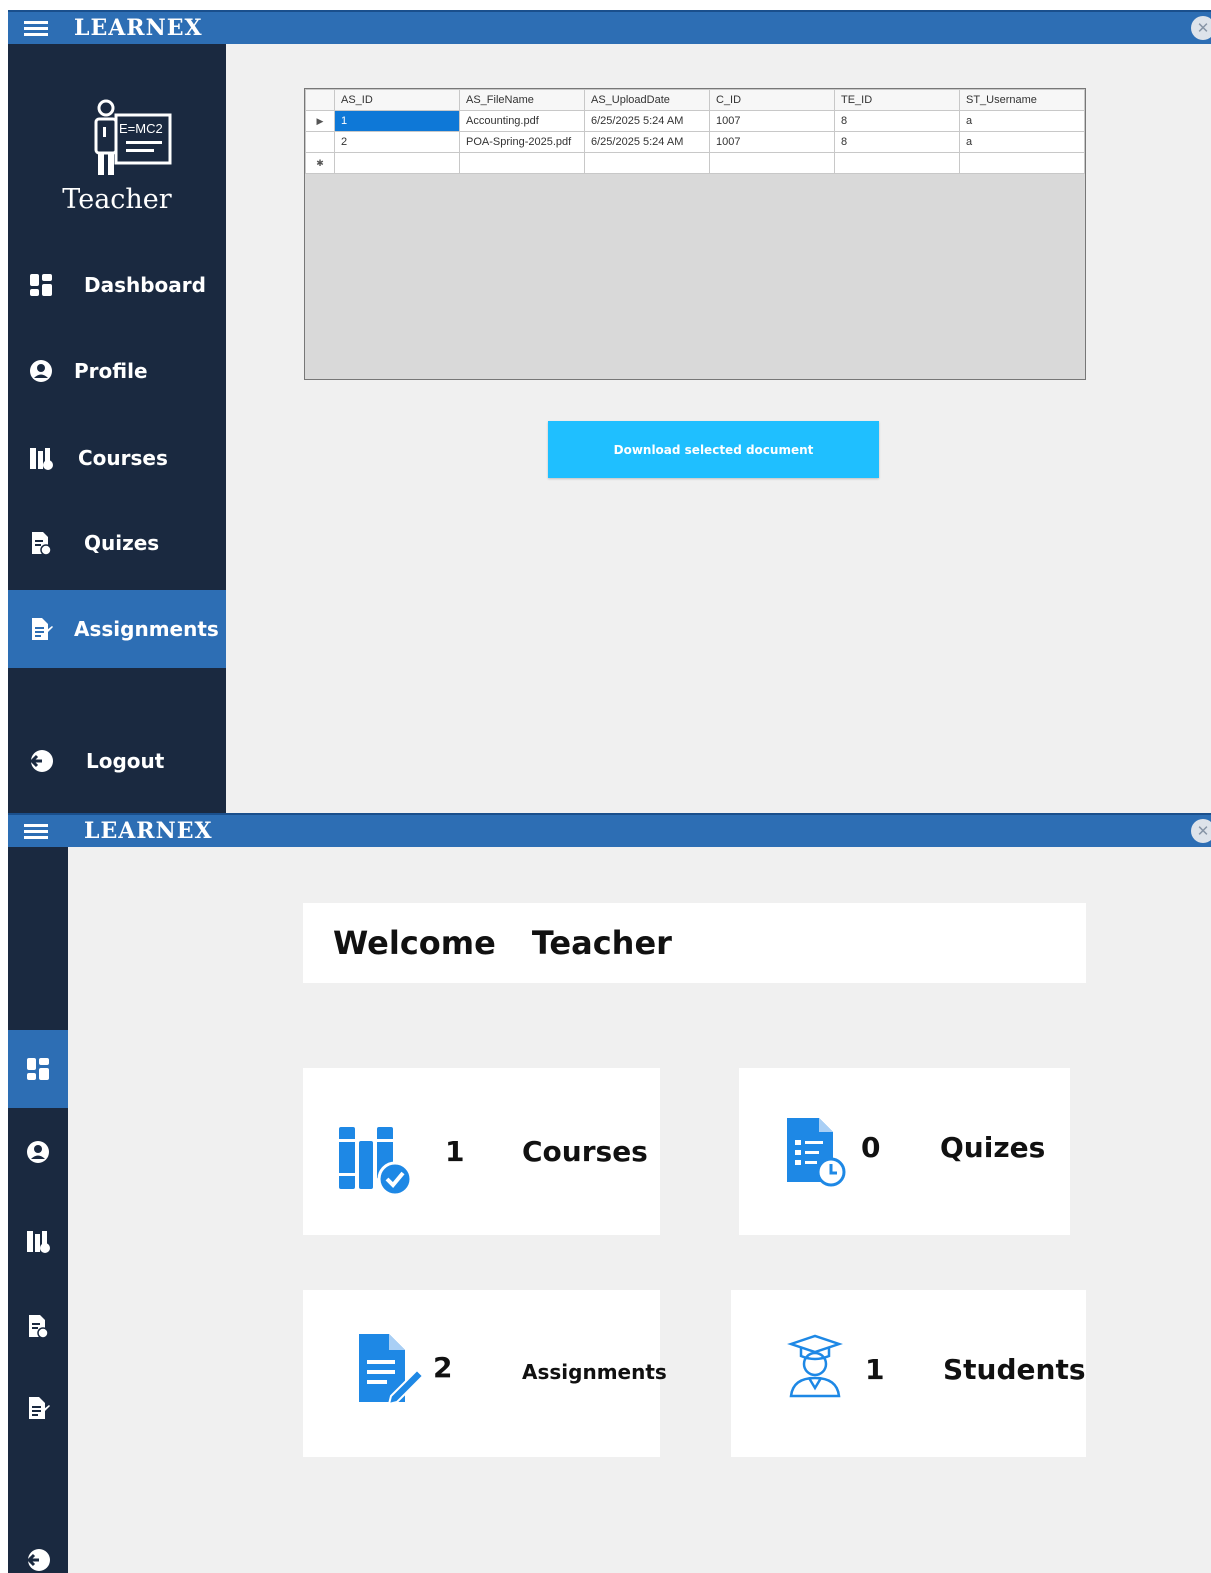 The height and width of the screenshot is (1573, 1211). What do you see at coordinates (117, 199) in the screenshot?
I see `role-title: Teacher` at bounding box center [117, 199].